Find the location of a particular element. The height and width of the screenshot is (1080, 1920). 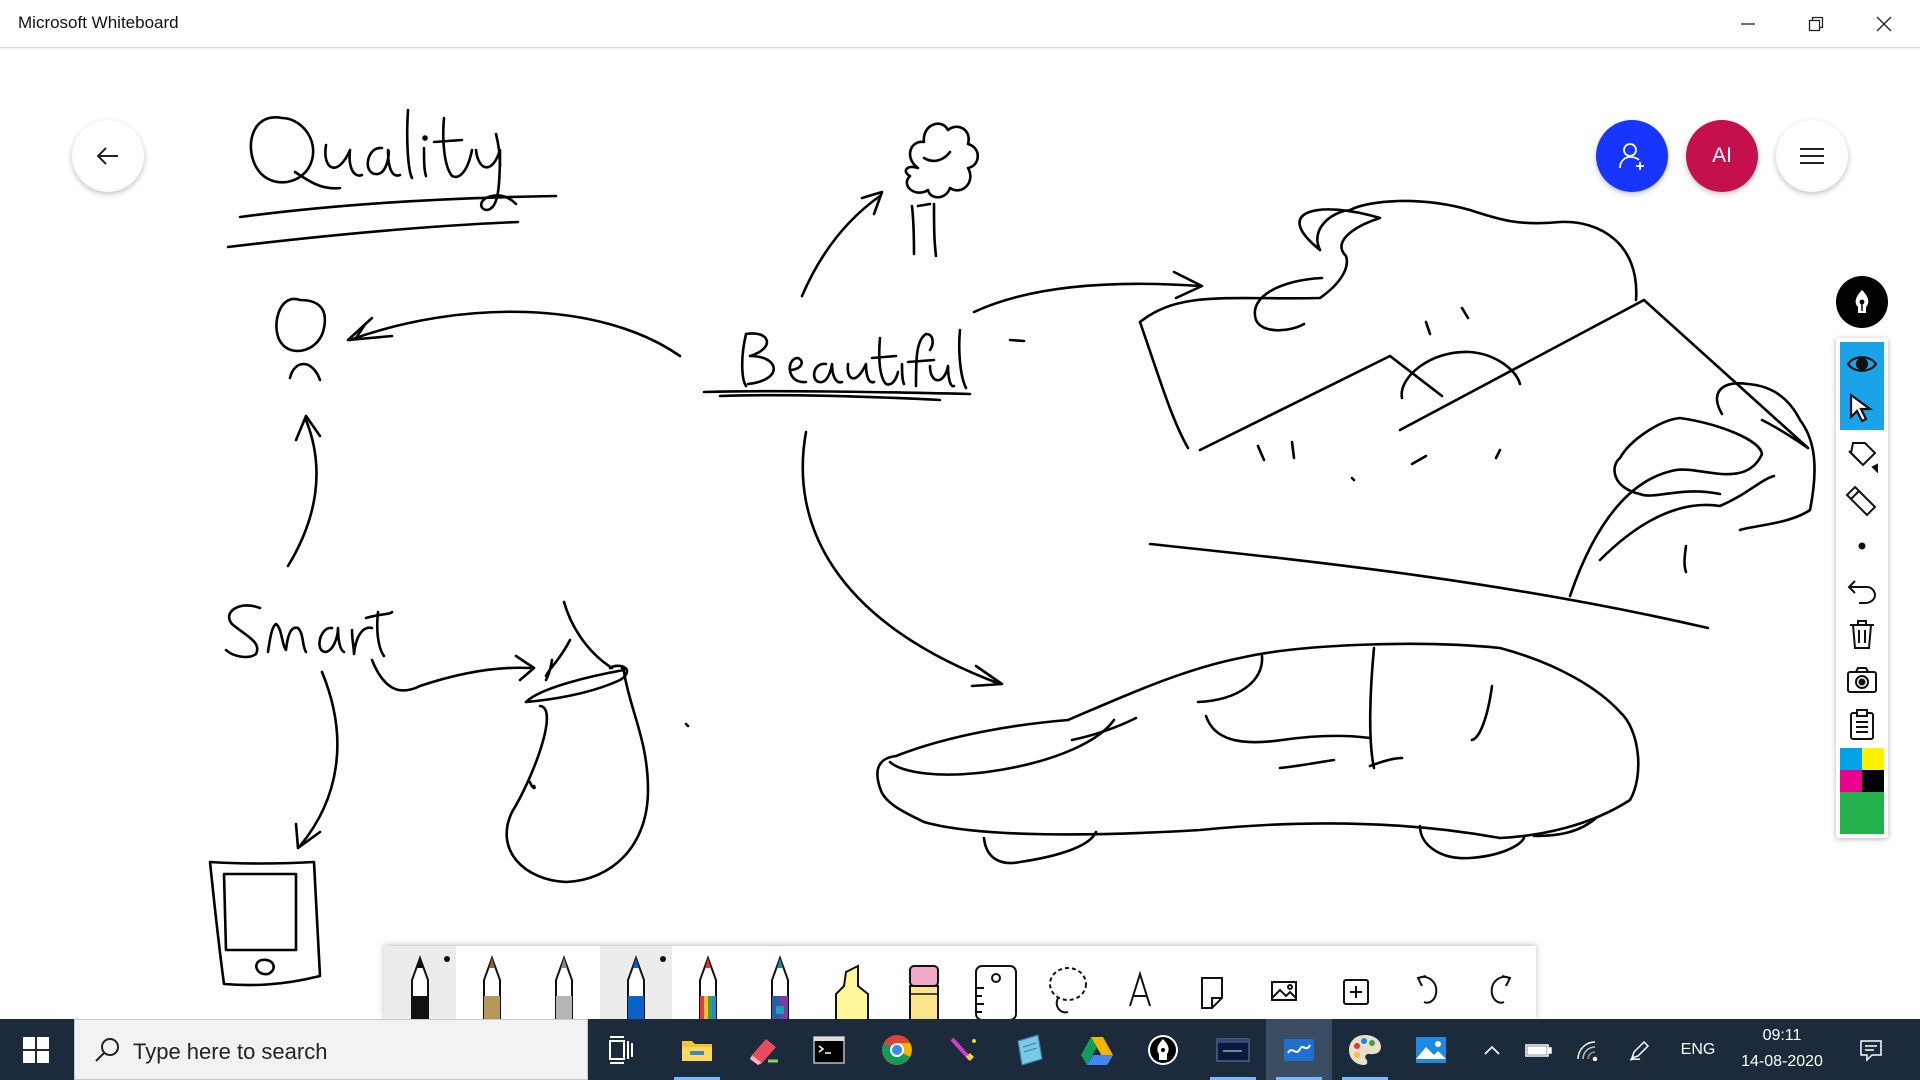

view-mode-button is located at coordinates (1862, 364).